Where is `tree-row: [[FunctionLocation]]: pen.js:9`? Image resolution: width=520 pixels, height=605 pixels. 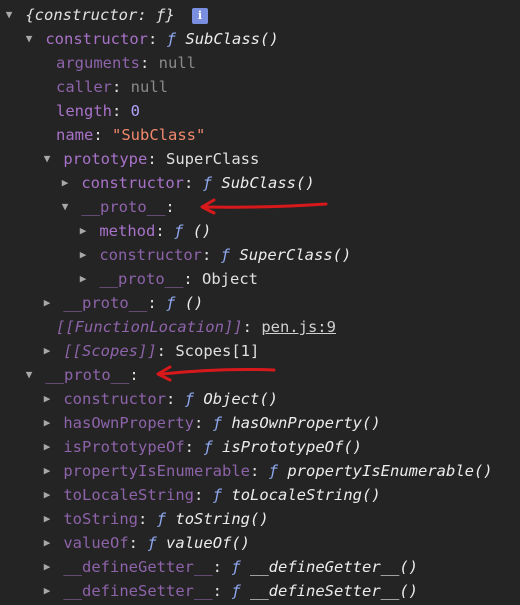
tree-row: [[FunctionLocation]]: pen.js:9 is located at coordinates (260, 327).